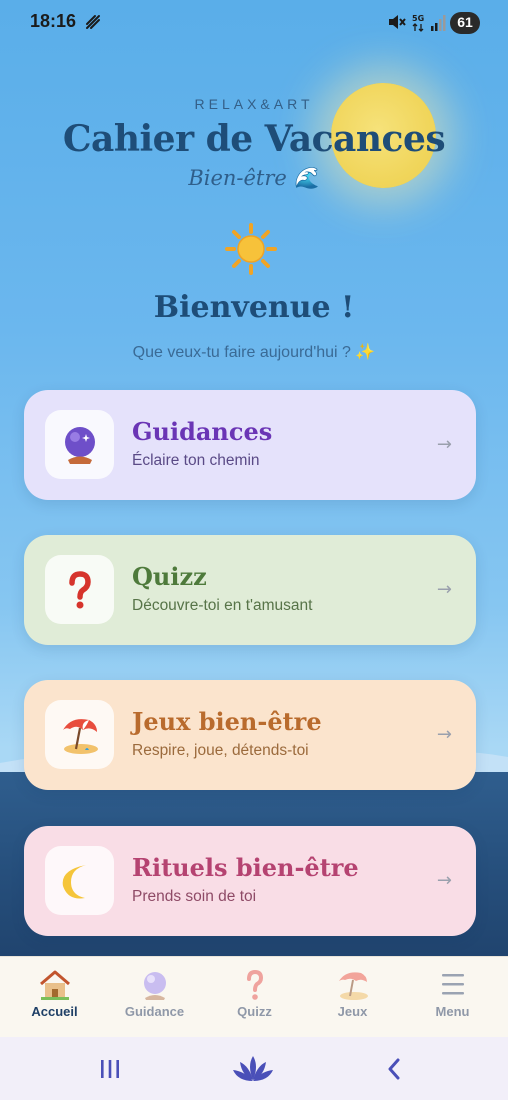 The width and height of the screenshot is (508, 1100). What do you see at coordinates (54, 1011) in the screenshot?
I see `tab-label: Accueil` at bounding box center [54, 1011].